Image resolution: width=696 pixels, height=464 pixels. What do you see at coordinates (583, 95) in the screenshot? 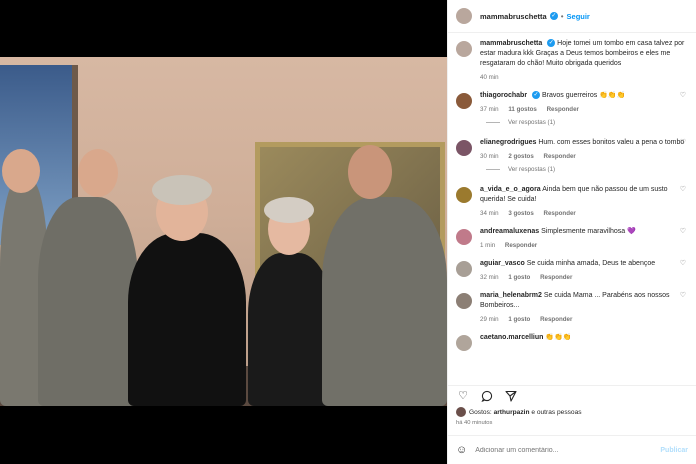
I see `comment-text: Bravos guerreiros 👏👏👏` at bounding box center [583, 95].